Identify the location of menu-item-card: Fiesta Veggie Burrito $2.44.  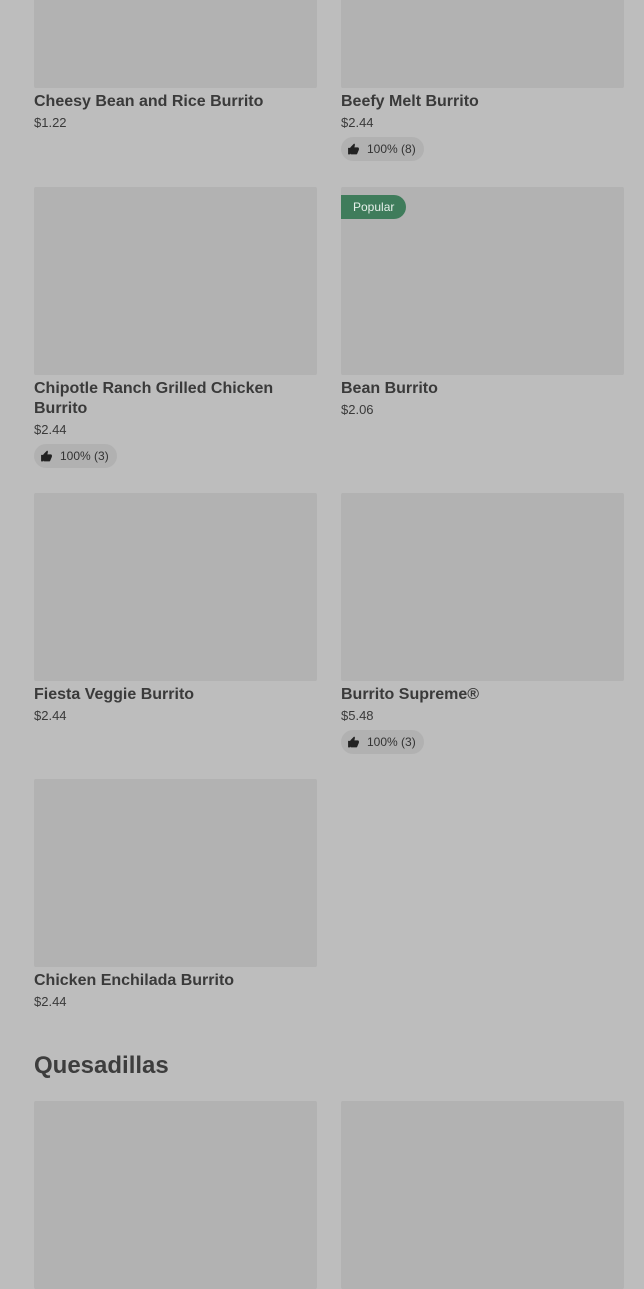
(175, 608).